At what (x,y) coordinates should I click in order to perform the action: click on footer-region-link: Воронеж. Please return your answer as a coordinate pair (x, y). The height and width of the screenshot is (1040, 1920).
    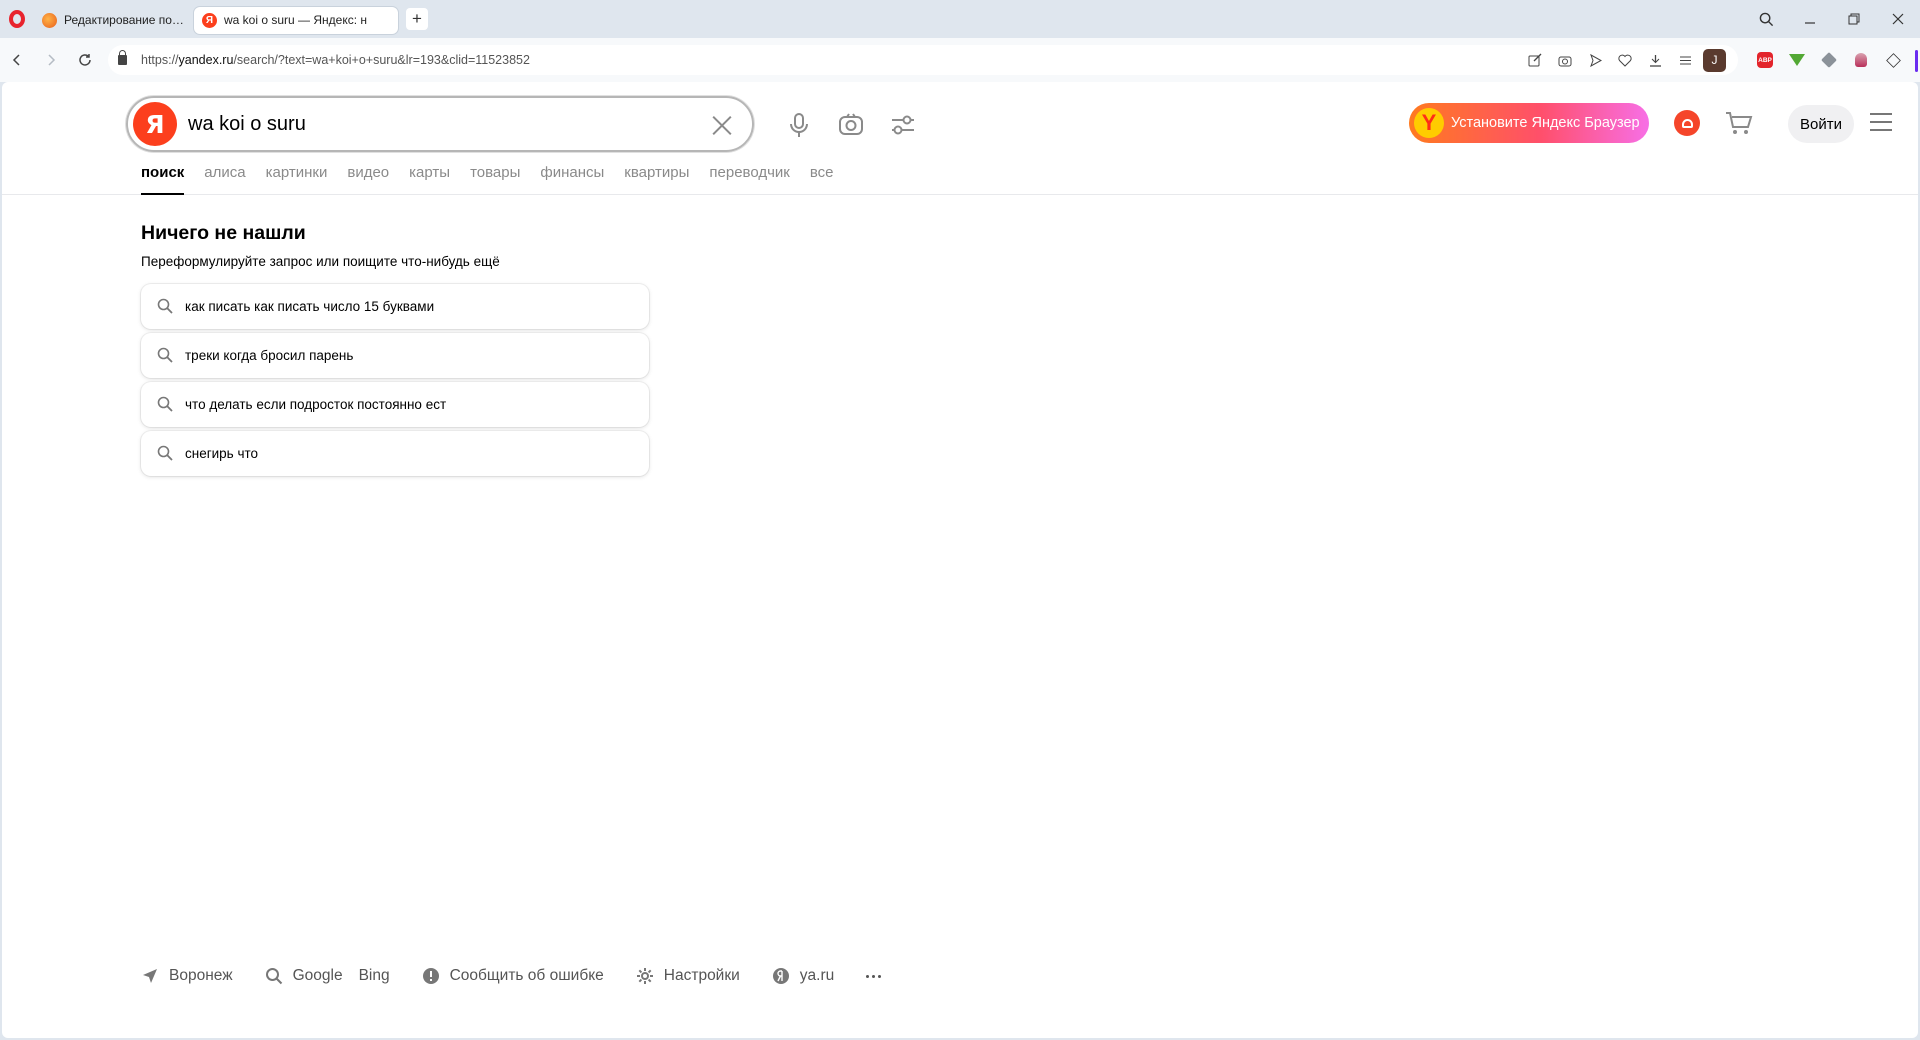
    Looking at the image, I should click on (187, 976).